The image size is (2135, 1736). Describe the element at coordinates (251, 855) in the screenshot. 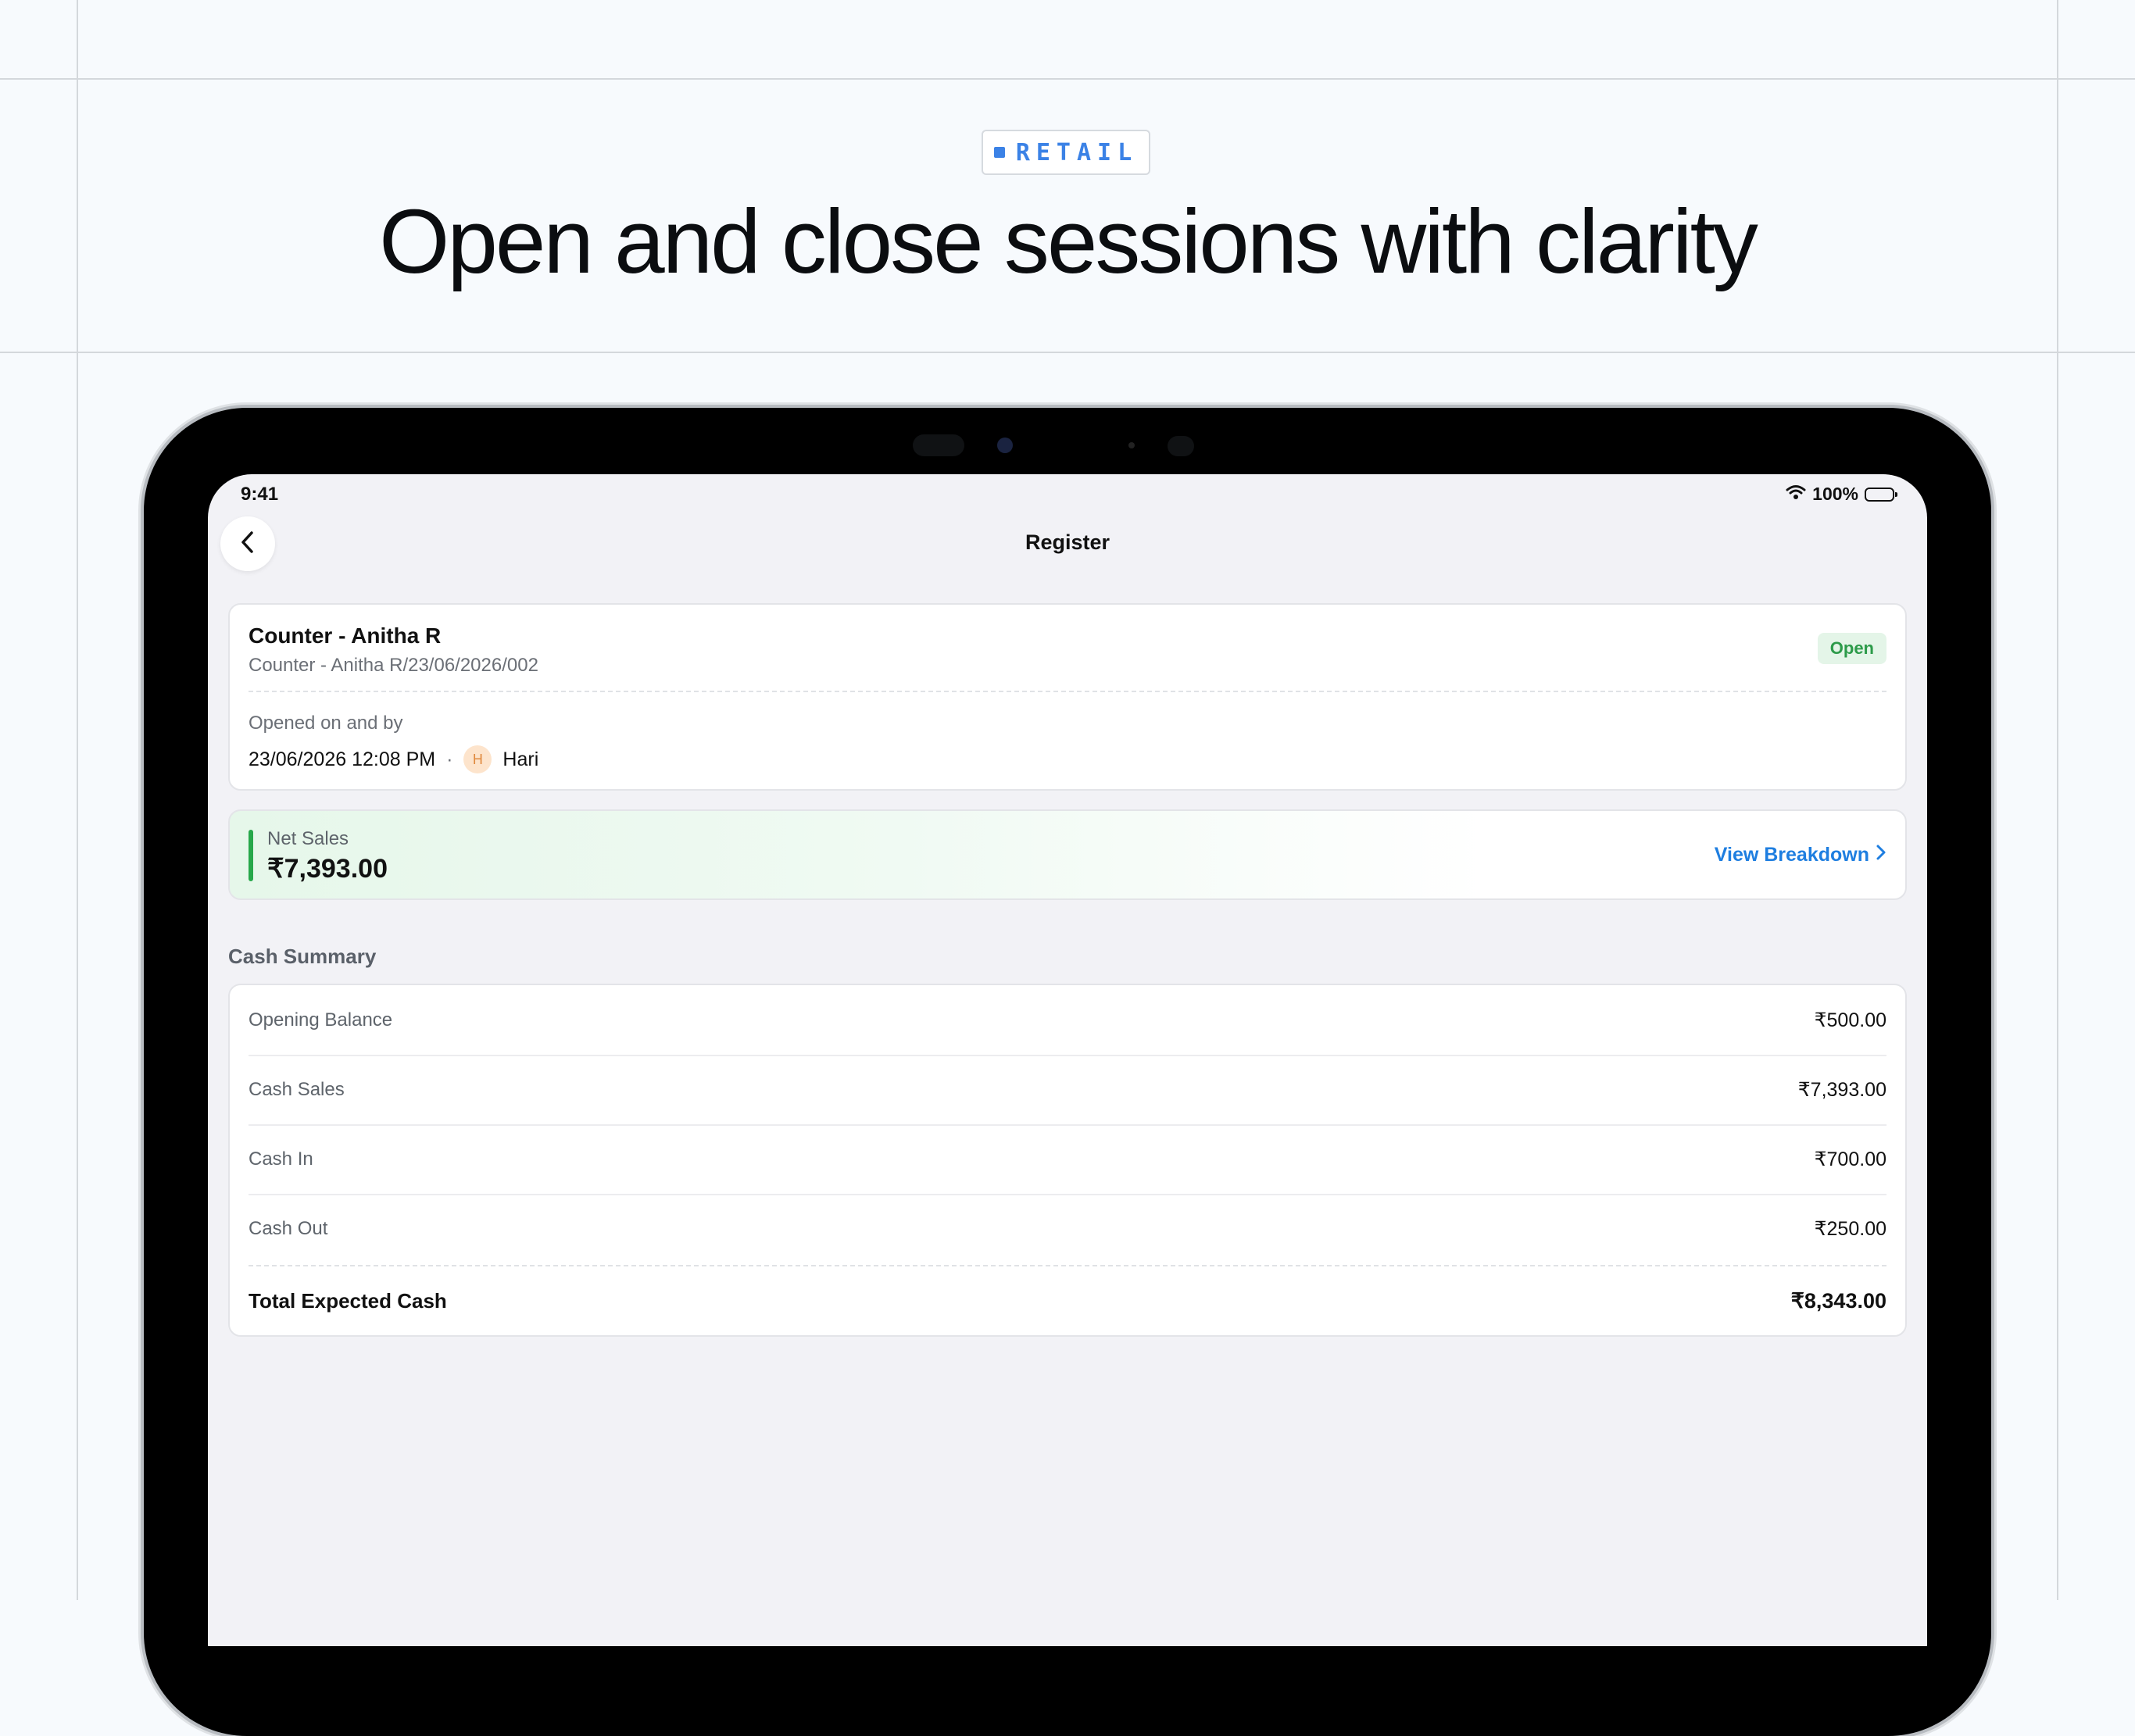

I see `accent-bar` at that location.